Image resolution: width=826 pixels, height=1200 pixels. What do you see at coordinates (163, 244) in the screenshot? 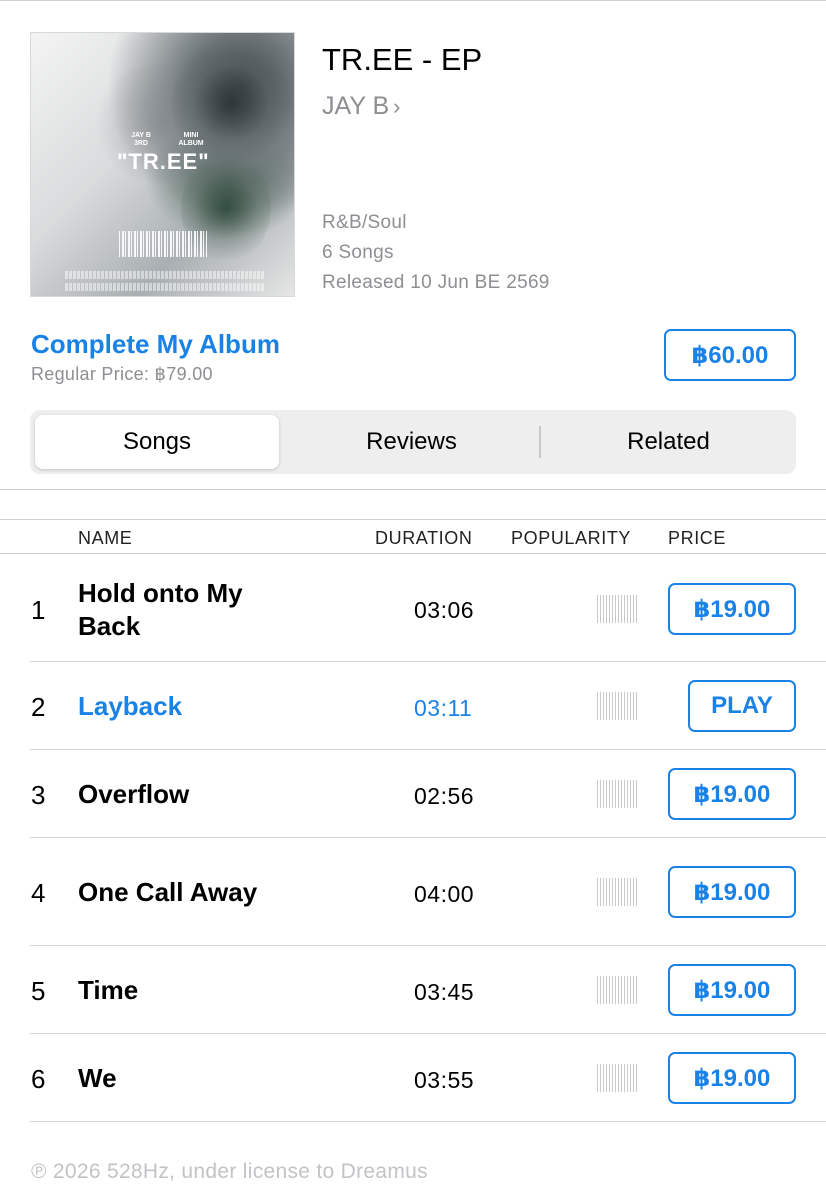
I see `cover-barcode` at bounding box center [163, 244].